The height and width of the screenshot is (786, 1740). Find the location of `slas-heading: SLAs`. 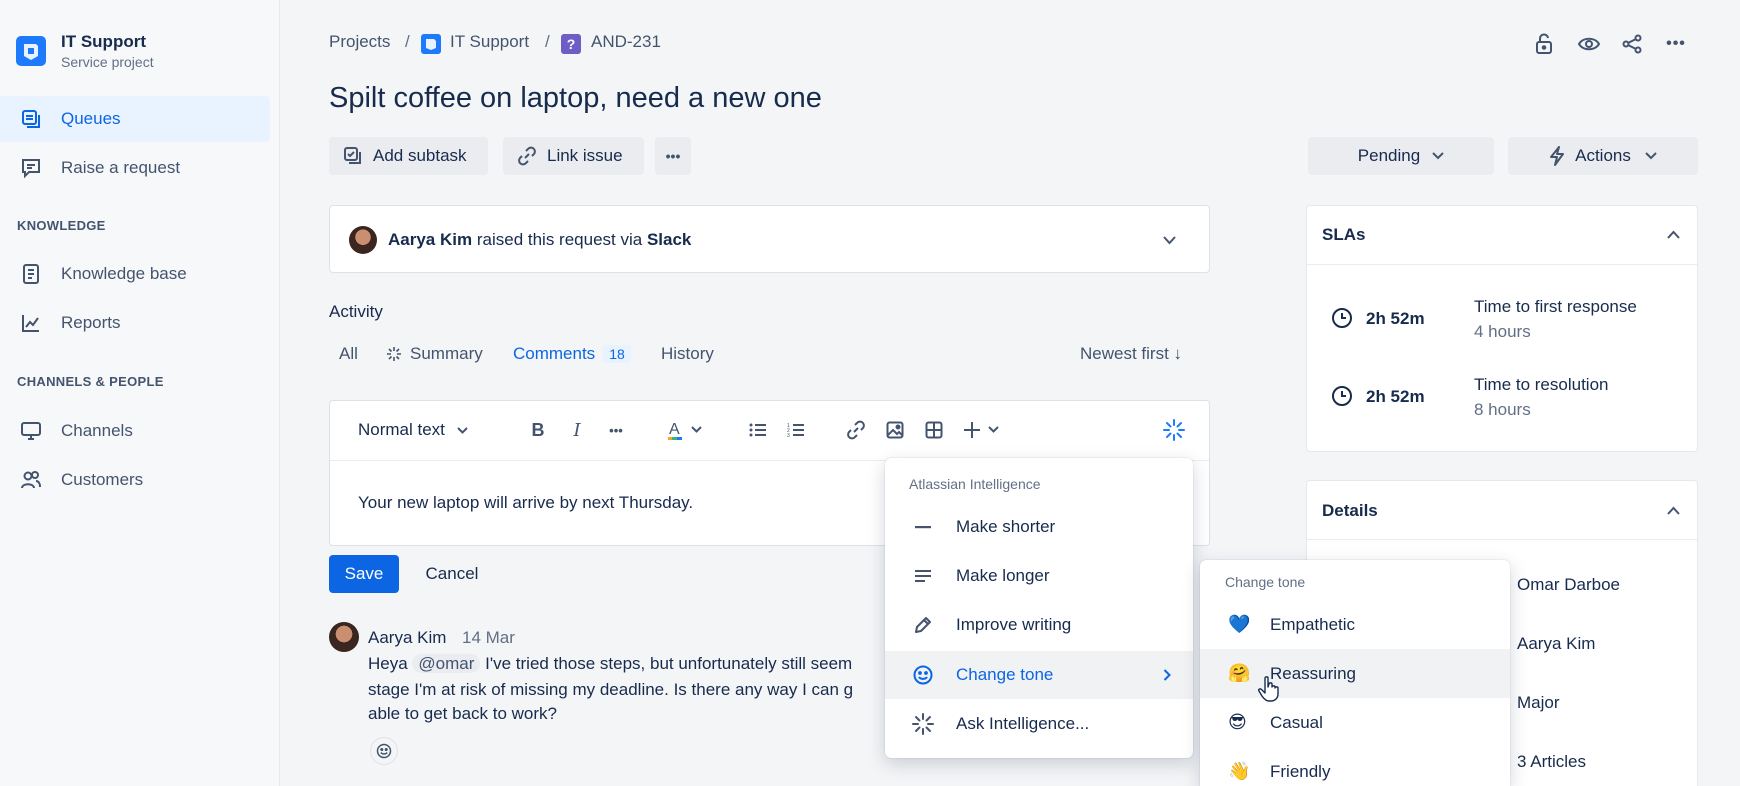

slas-heading: SLAs is located at coordinates (1344, 234).